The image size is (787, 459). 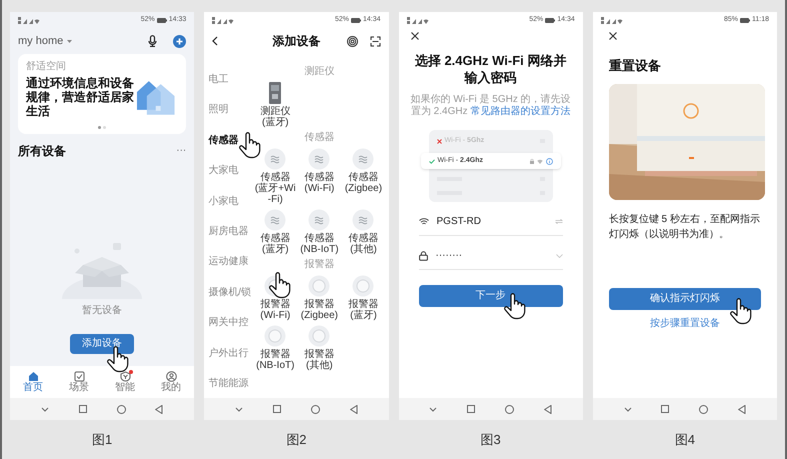 What do you see at coordinates (423, 222) in the screenshot?
I see `wifi-icon` at bounding box center [423, 222].